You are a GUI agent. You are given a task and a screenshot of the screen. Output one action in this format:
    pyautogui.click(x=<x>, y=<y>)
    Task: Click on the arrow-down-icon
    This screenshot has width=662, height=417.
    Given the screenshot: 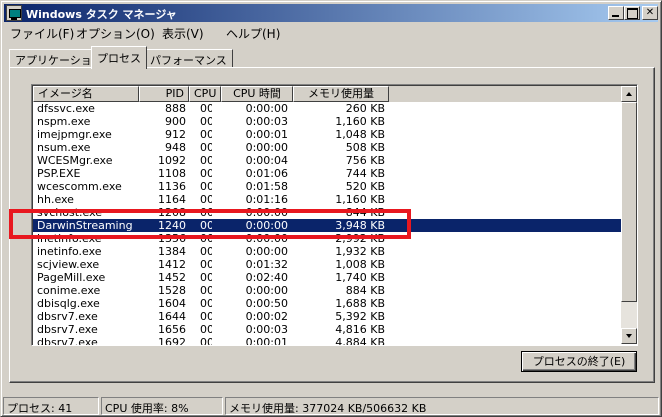 What is the action you would take?
    pyautogui.click(x=629, y=336)
    